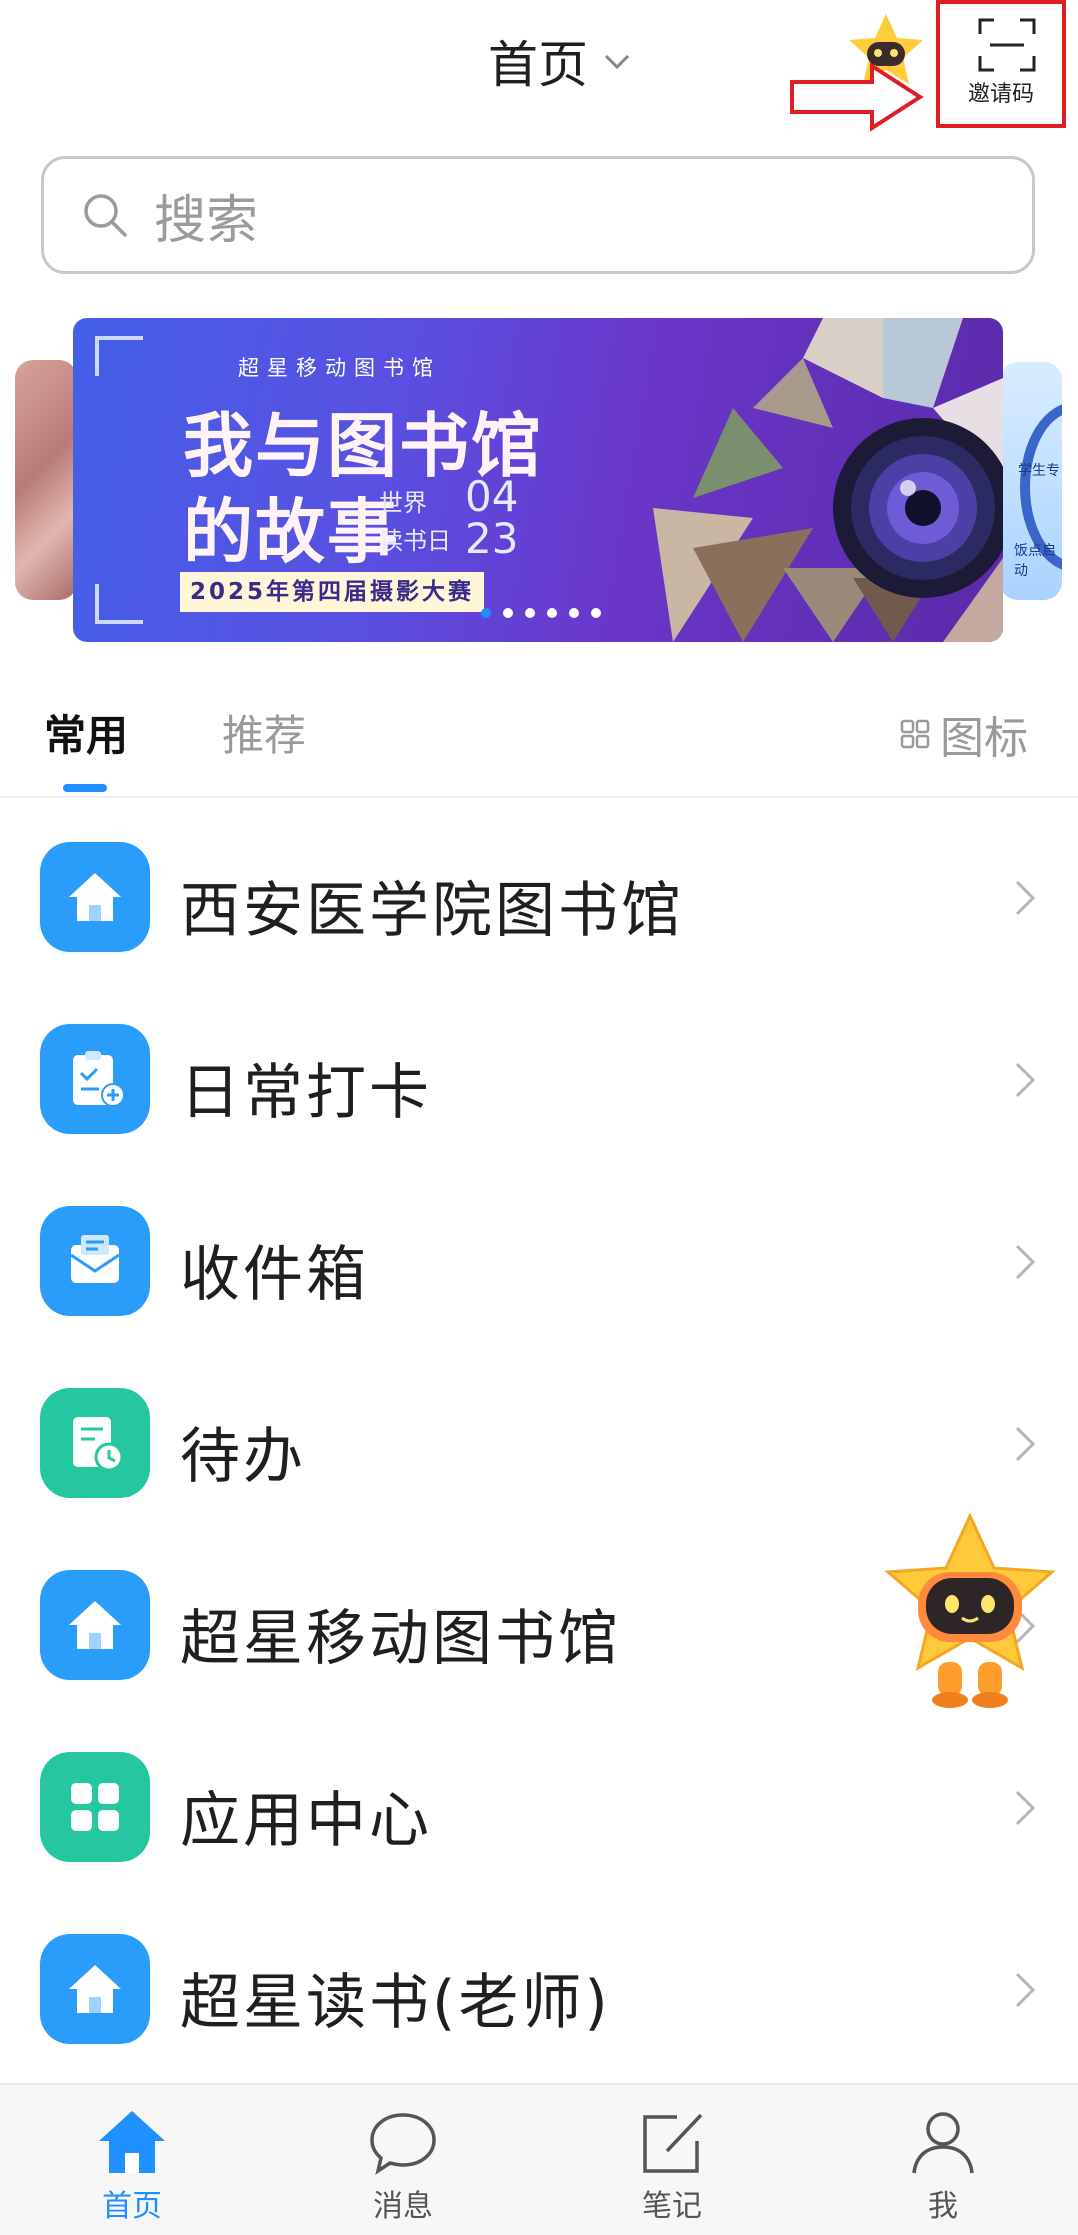  What do you see at coordinates (400, 1639) in the screenshot?
I see `list-item-label: 超星移动图书馆` at bounding box center [400, 1639].